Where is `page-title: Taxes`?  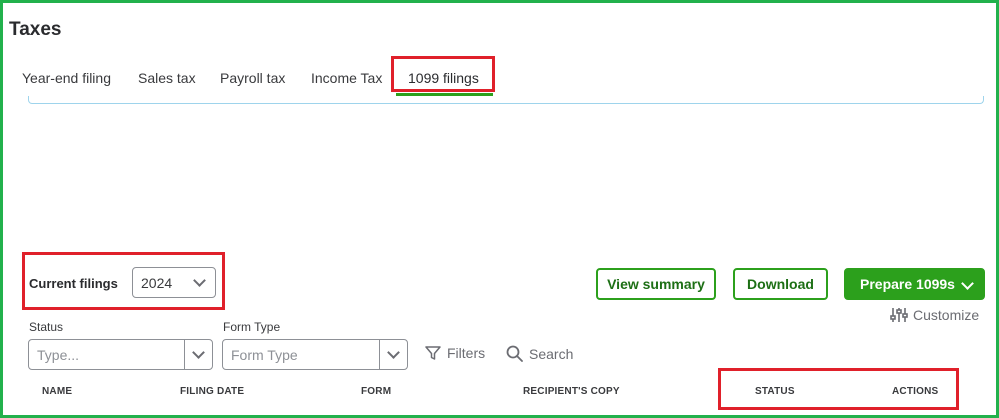 page-title: Taxes is located at coordinates (35, 29).